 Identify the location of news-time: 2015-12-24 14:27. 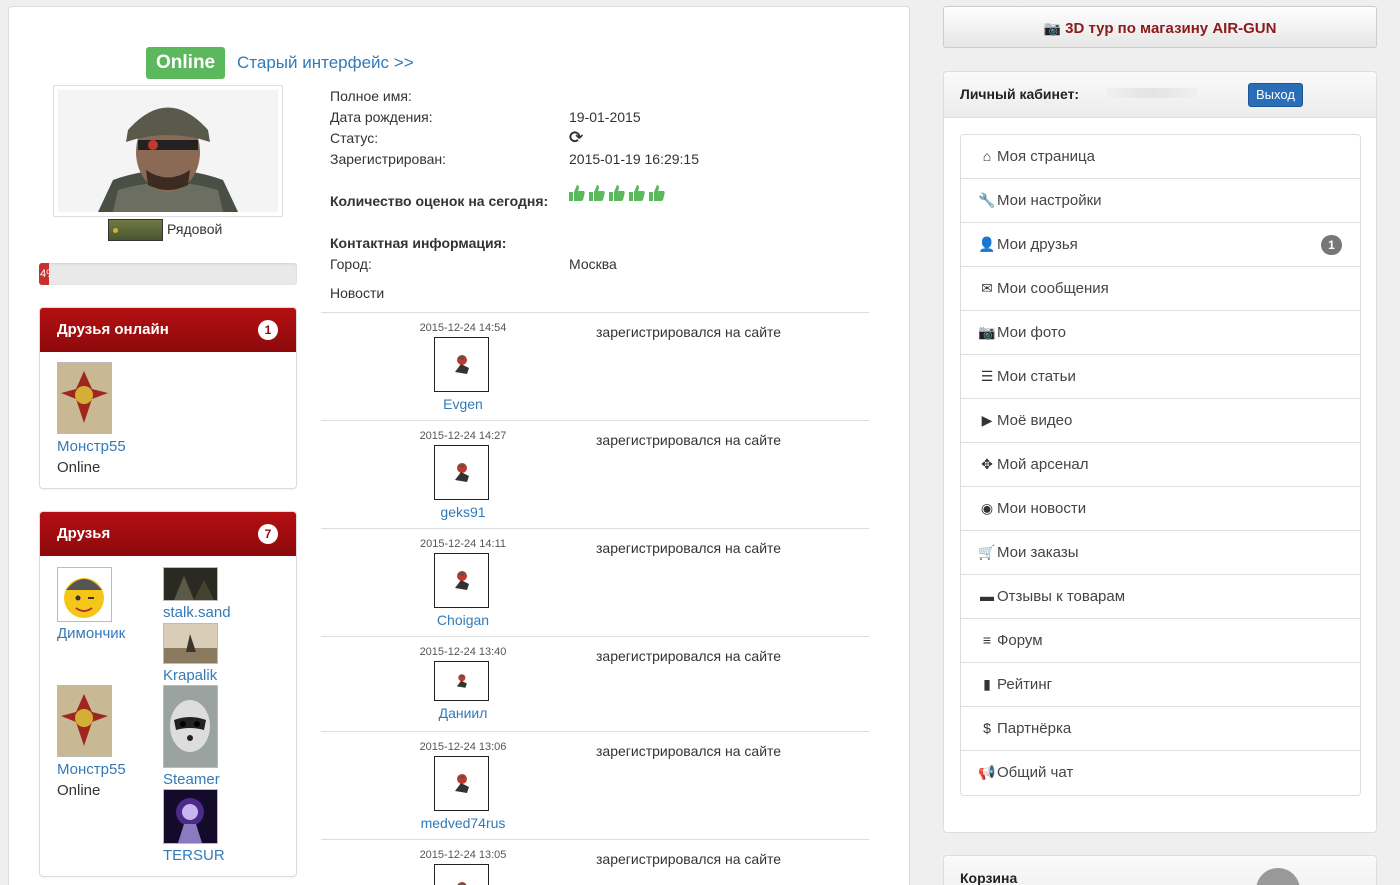
(463, 436).